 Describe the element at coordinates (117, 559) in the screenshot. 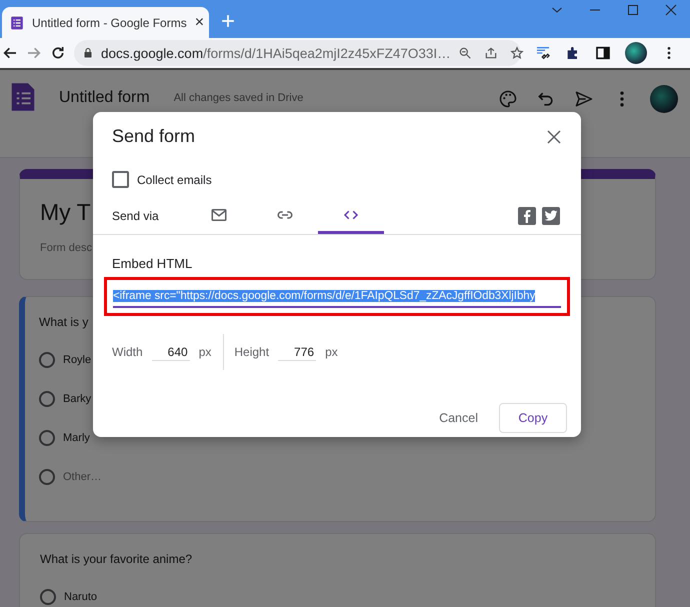

I see `question-title: What is your favorite anime?` at that location.